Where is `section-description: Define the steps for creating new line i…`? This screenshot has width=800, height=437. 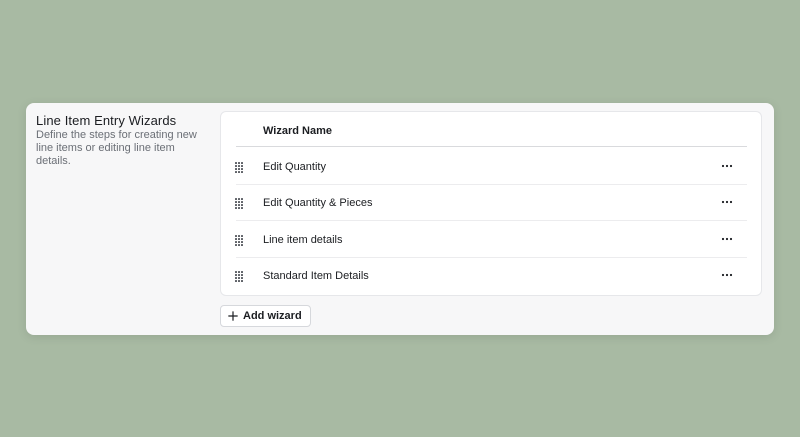
section-description: Define the steps for creating new line i… is located at coordinates (116, 148).